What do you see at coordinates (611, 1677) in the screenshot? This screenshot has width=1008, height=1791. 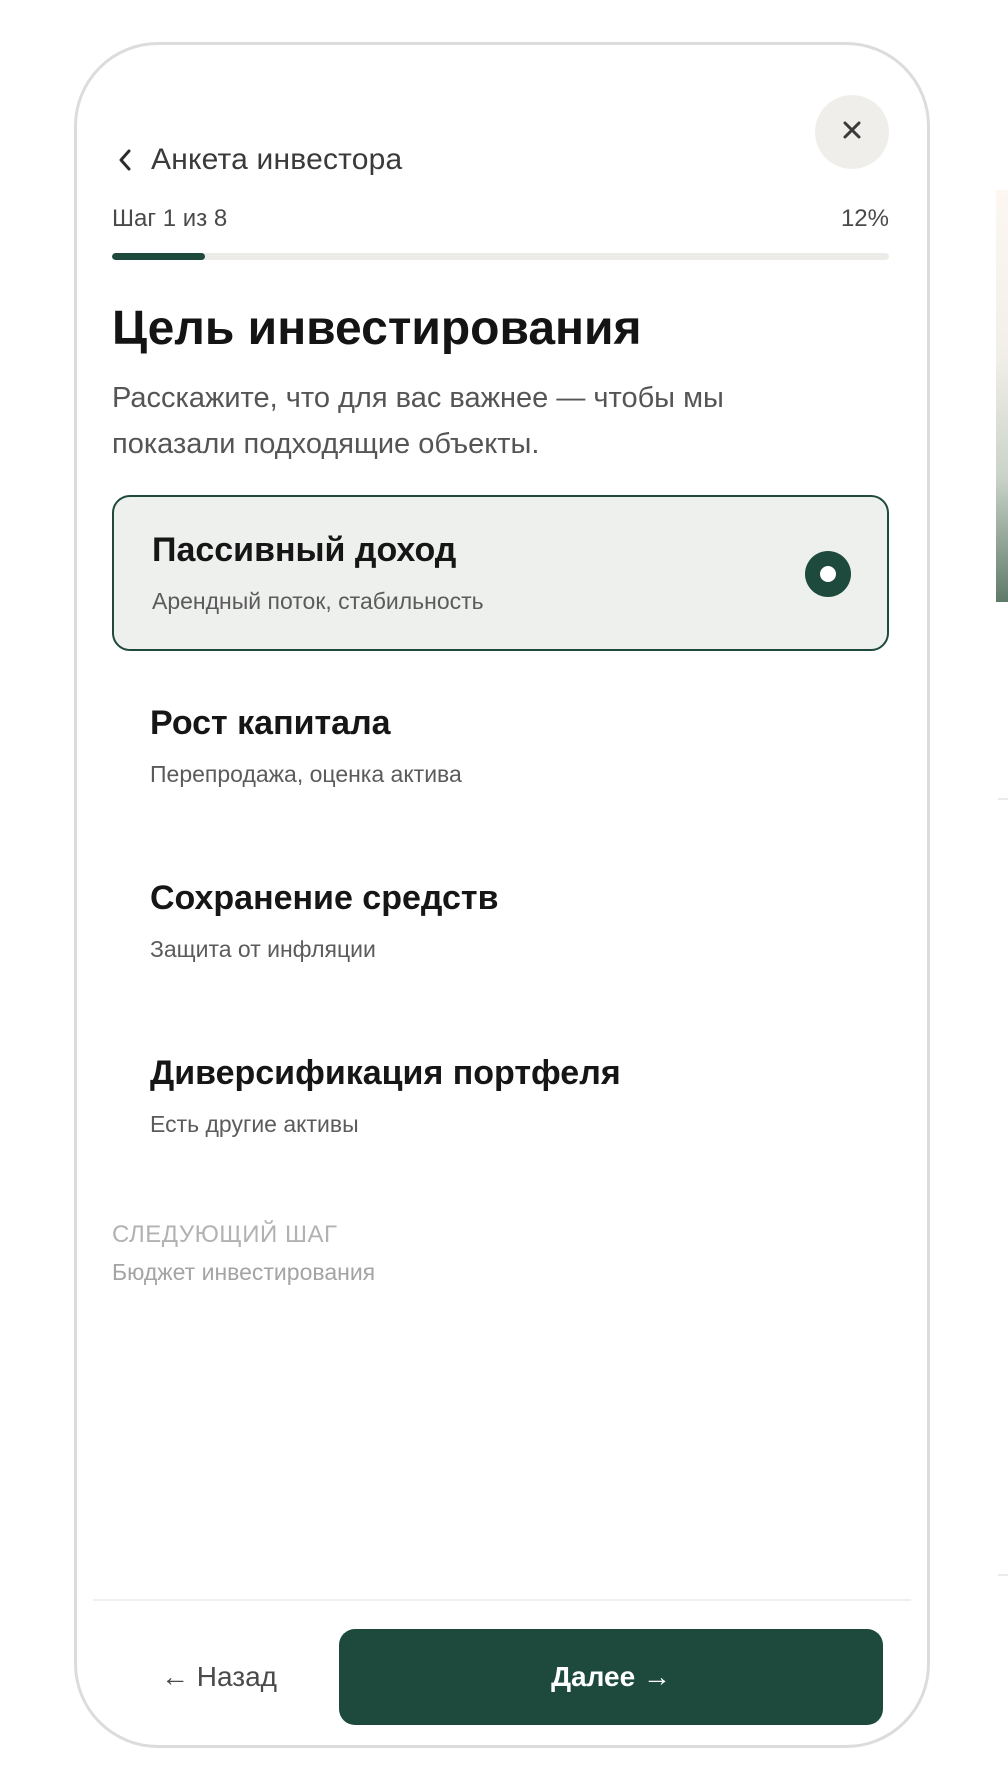 I see `next-button: Далее →` at bounding box center [611, 1677].